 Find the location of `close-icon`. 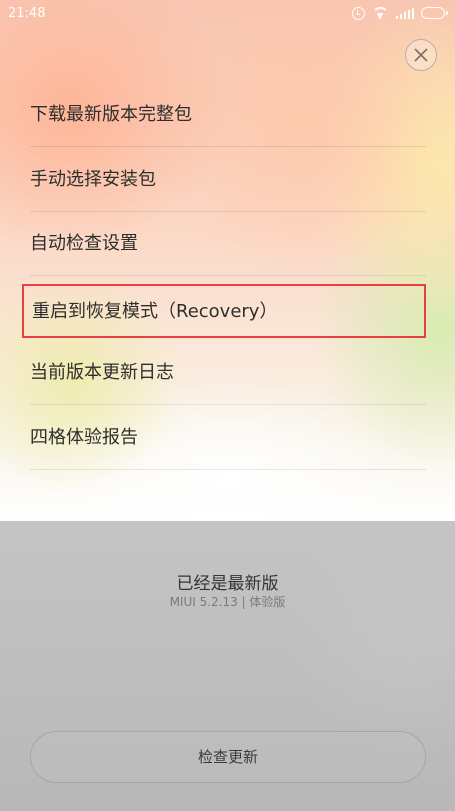

close-icon is located at coordinates (421, 55).